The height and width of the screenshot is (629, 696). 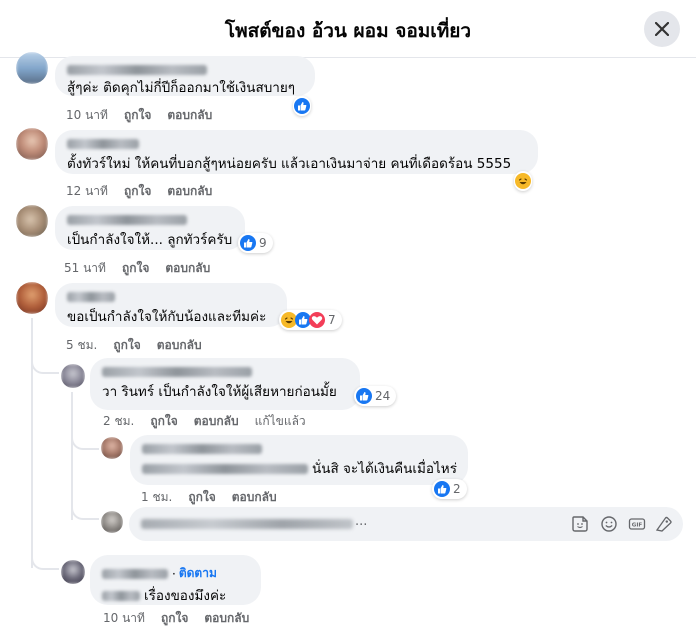 What do you see at coordinates (263, 243) in the screenshot?
I see `reaction-count: 9` at bounding box center [263, 243].